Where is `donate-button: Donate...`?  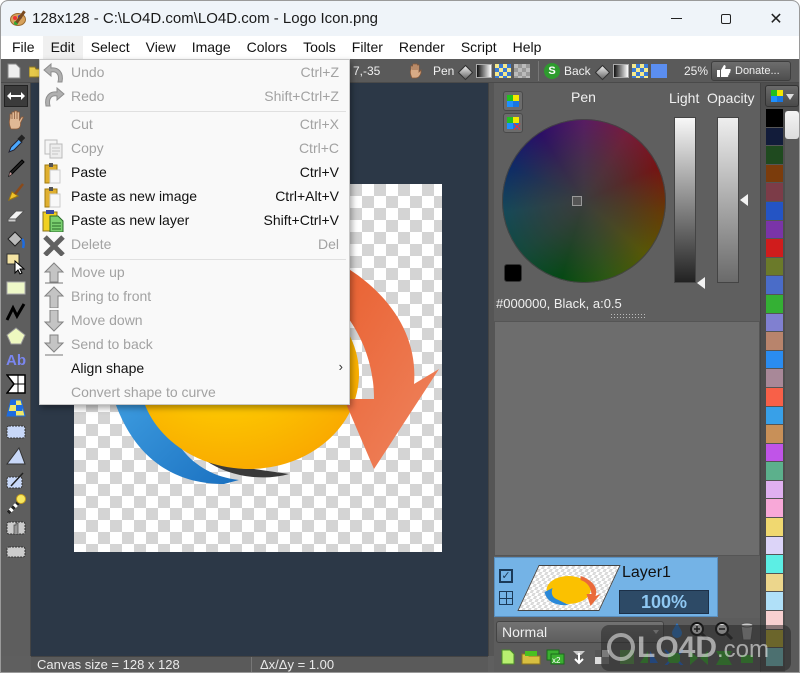 donate-button: Donate... is located at coordinates (751, 71).